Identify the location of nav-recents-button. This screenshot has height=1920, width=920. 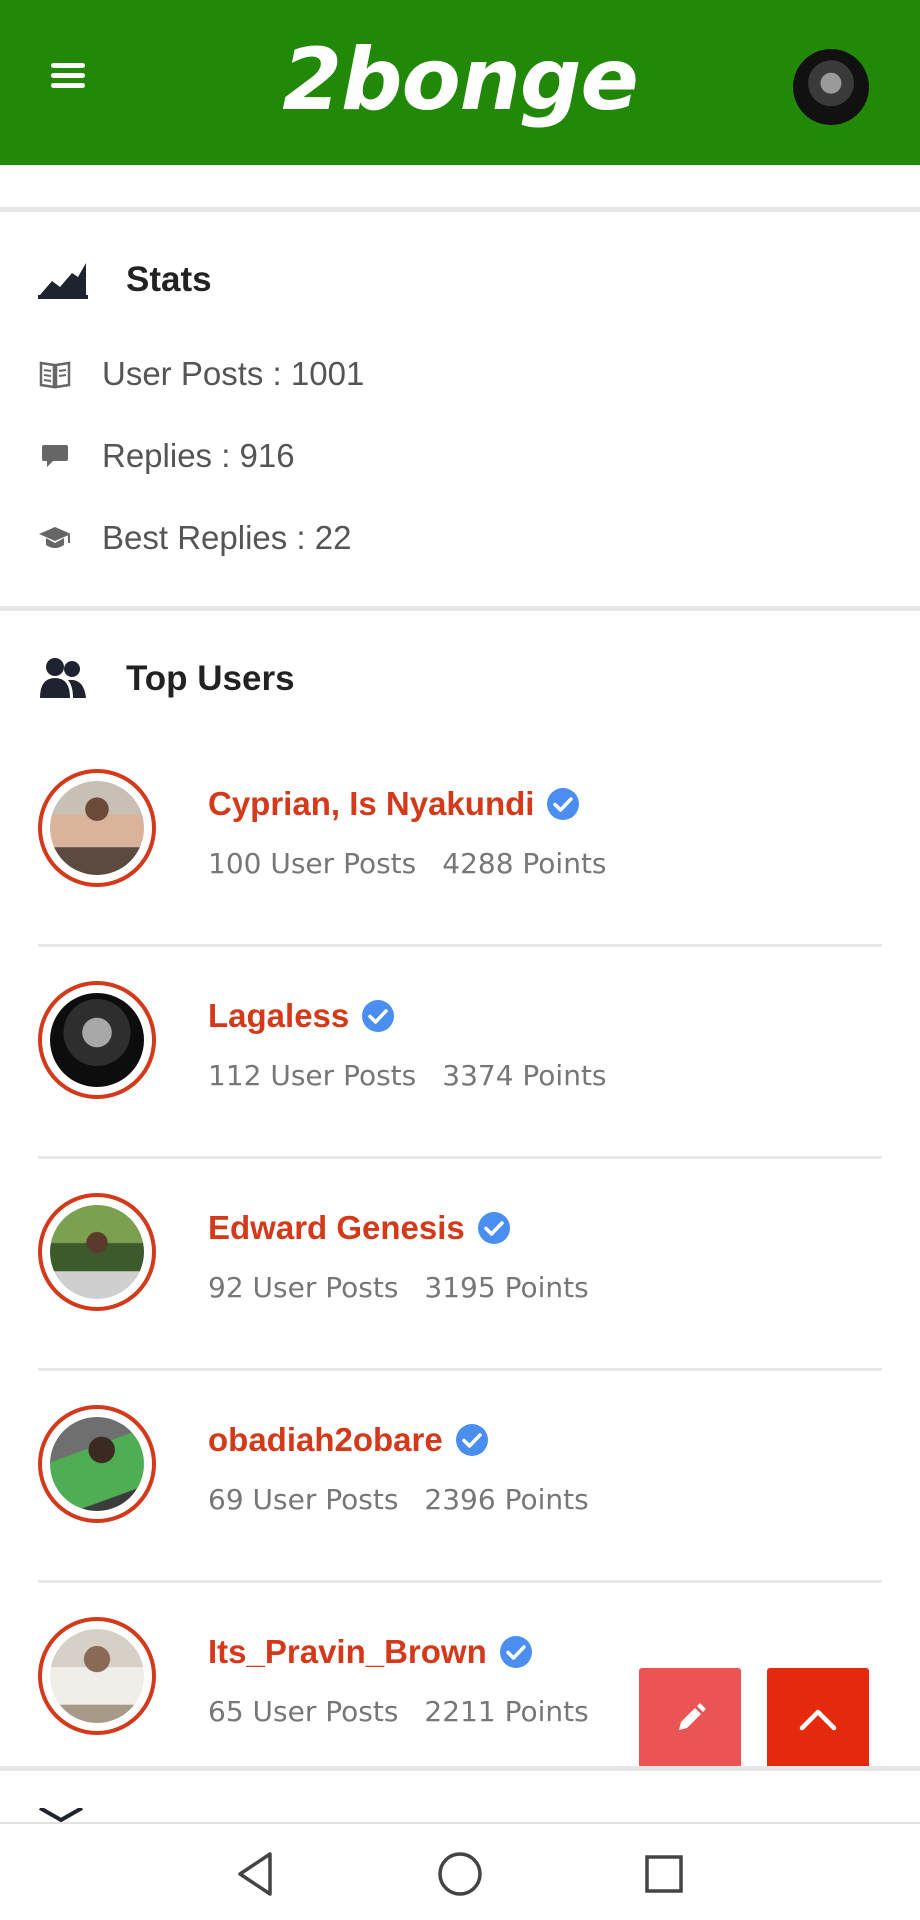
(664, 1874).